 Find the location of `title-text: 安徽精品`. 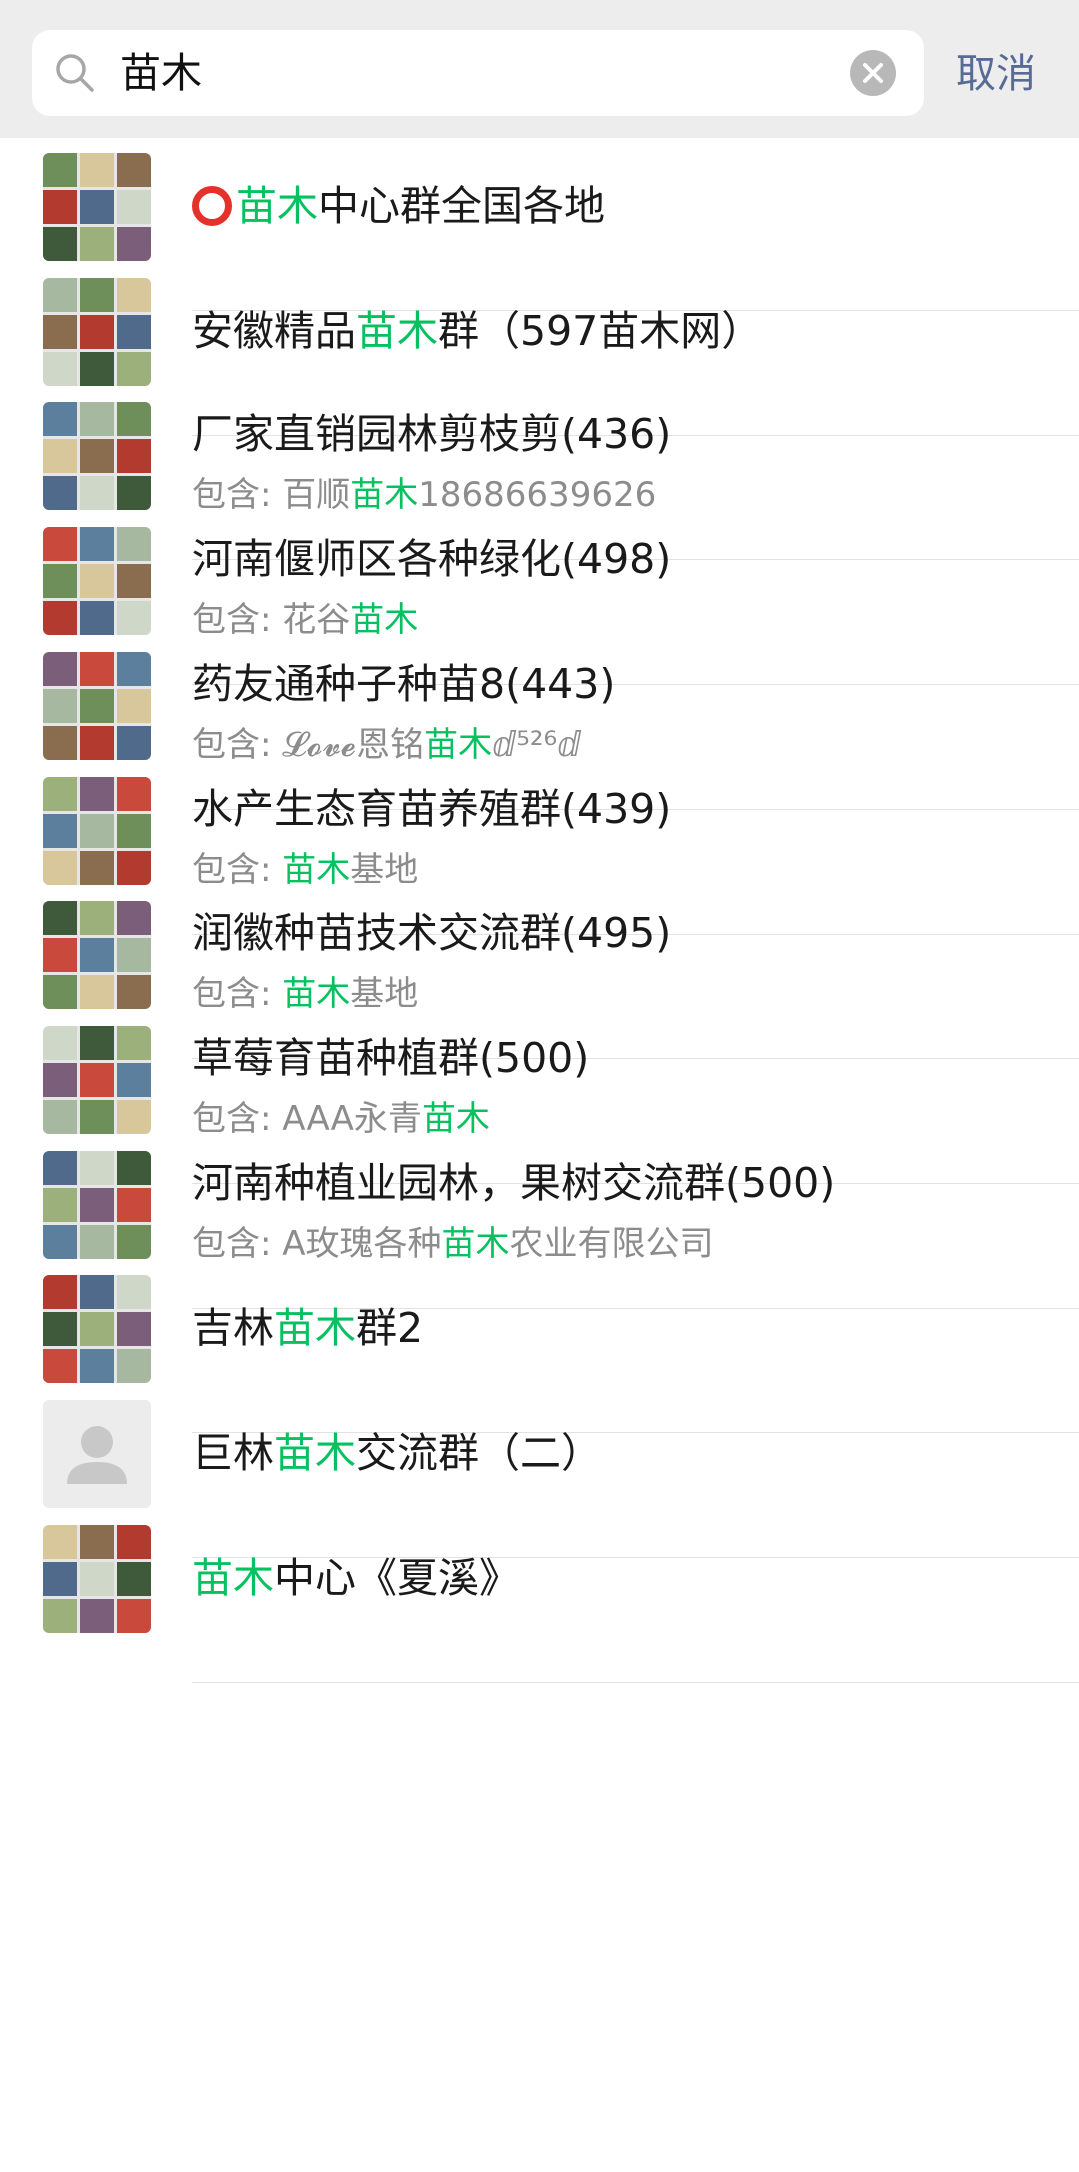

title-text: 安徽精品 is located at coordinates (274, 330).